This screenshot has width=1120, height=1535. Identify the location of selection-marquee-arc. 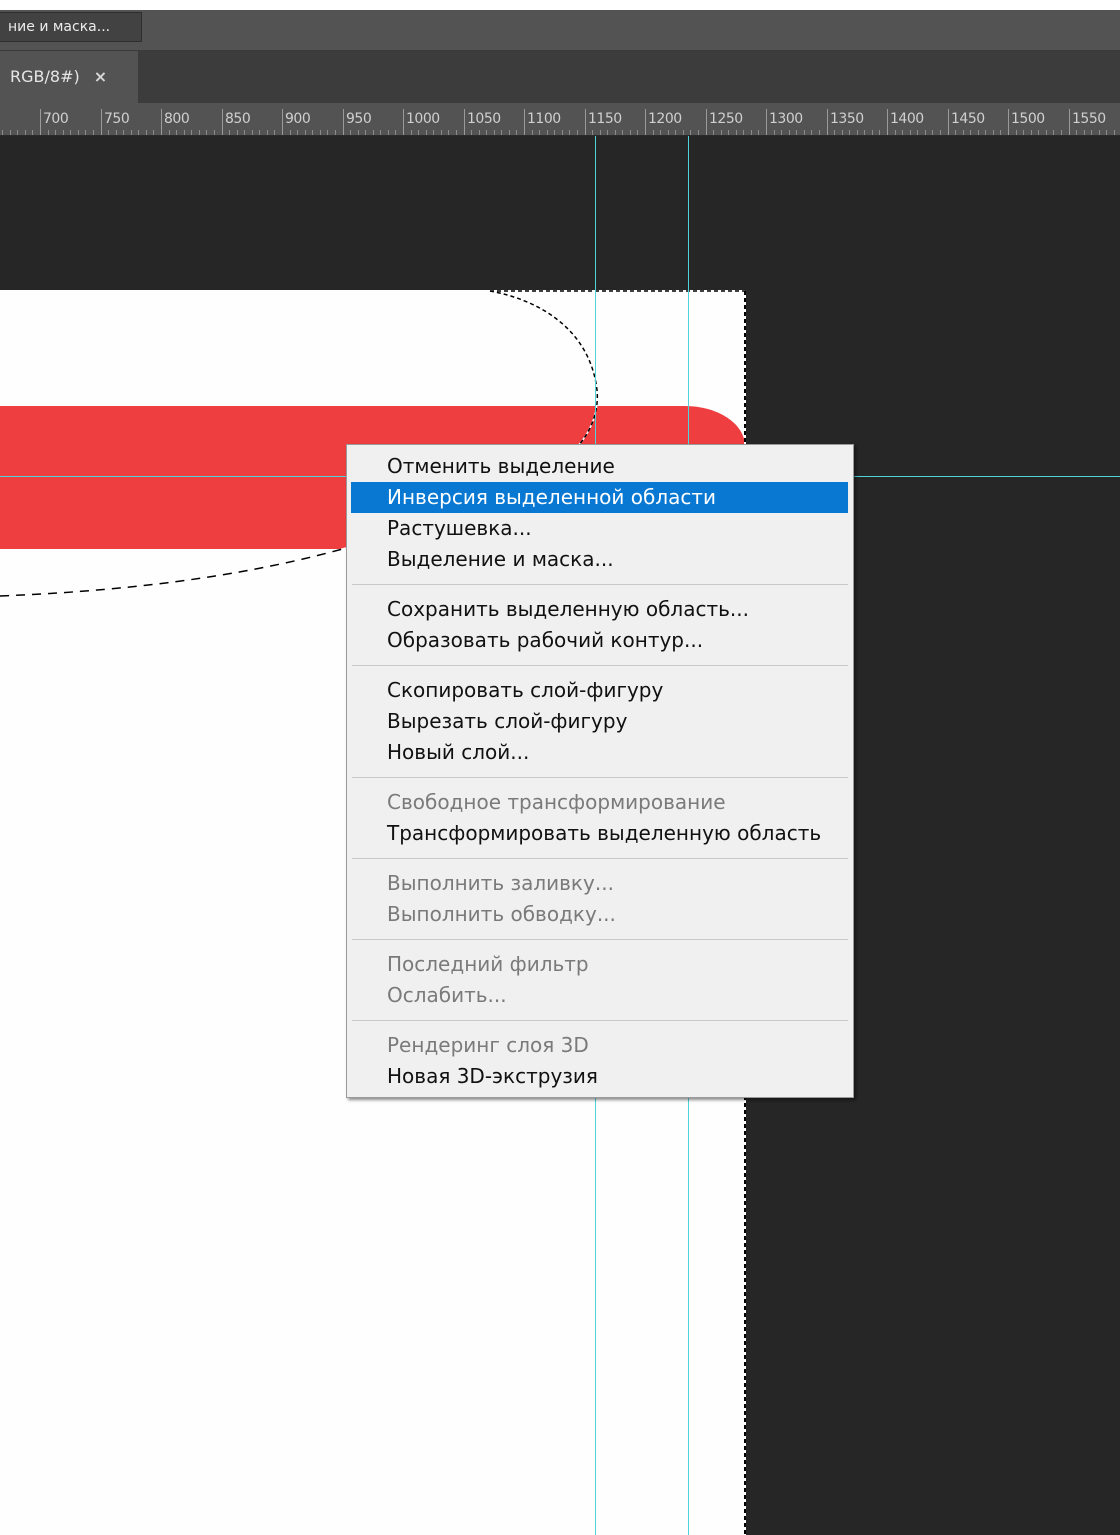
(544, 368).